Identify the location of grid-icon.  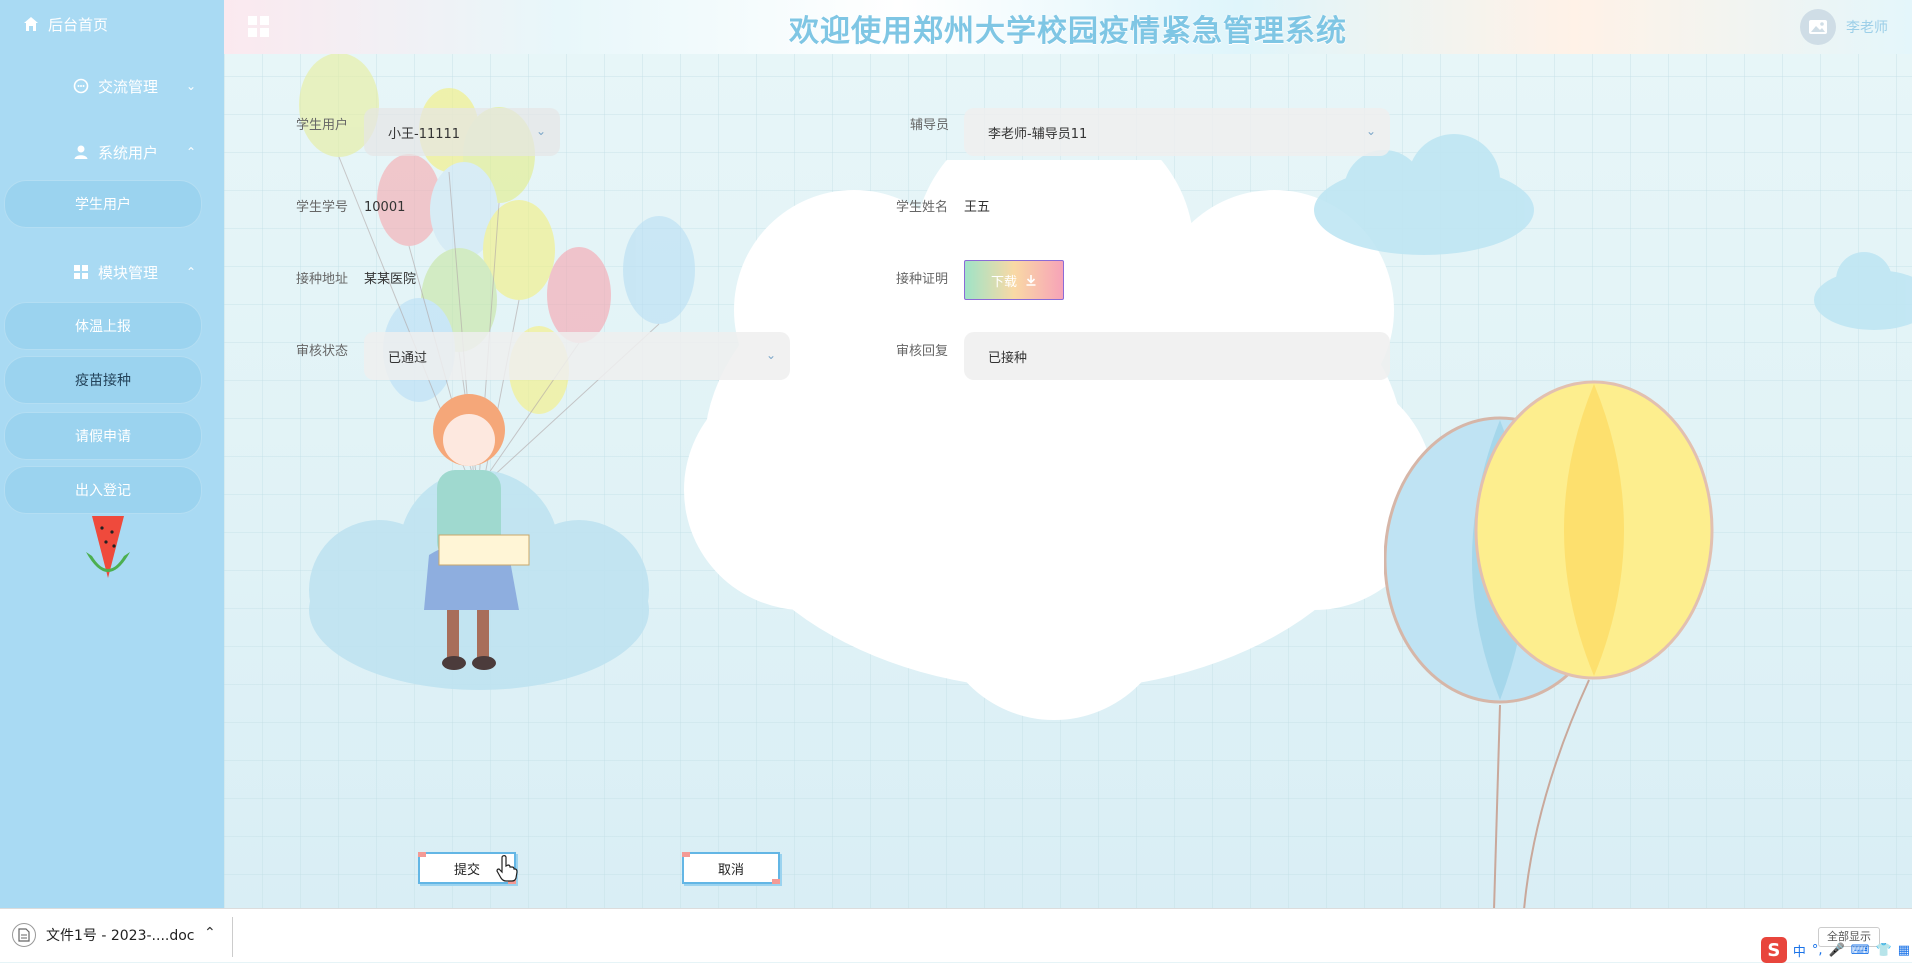
(81, 272).